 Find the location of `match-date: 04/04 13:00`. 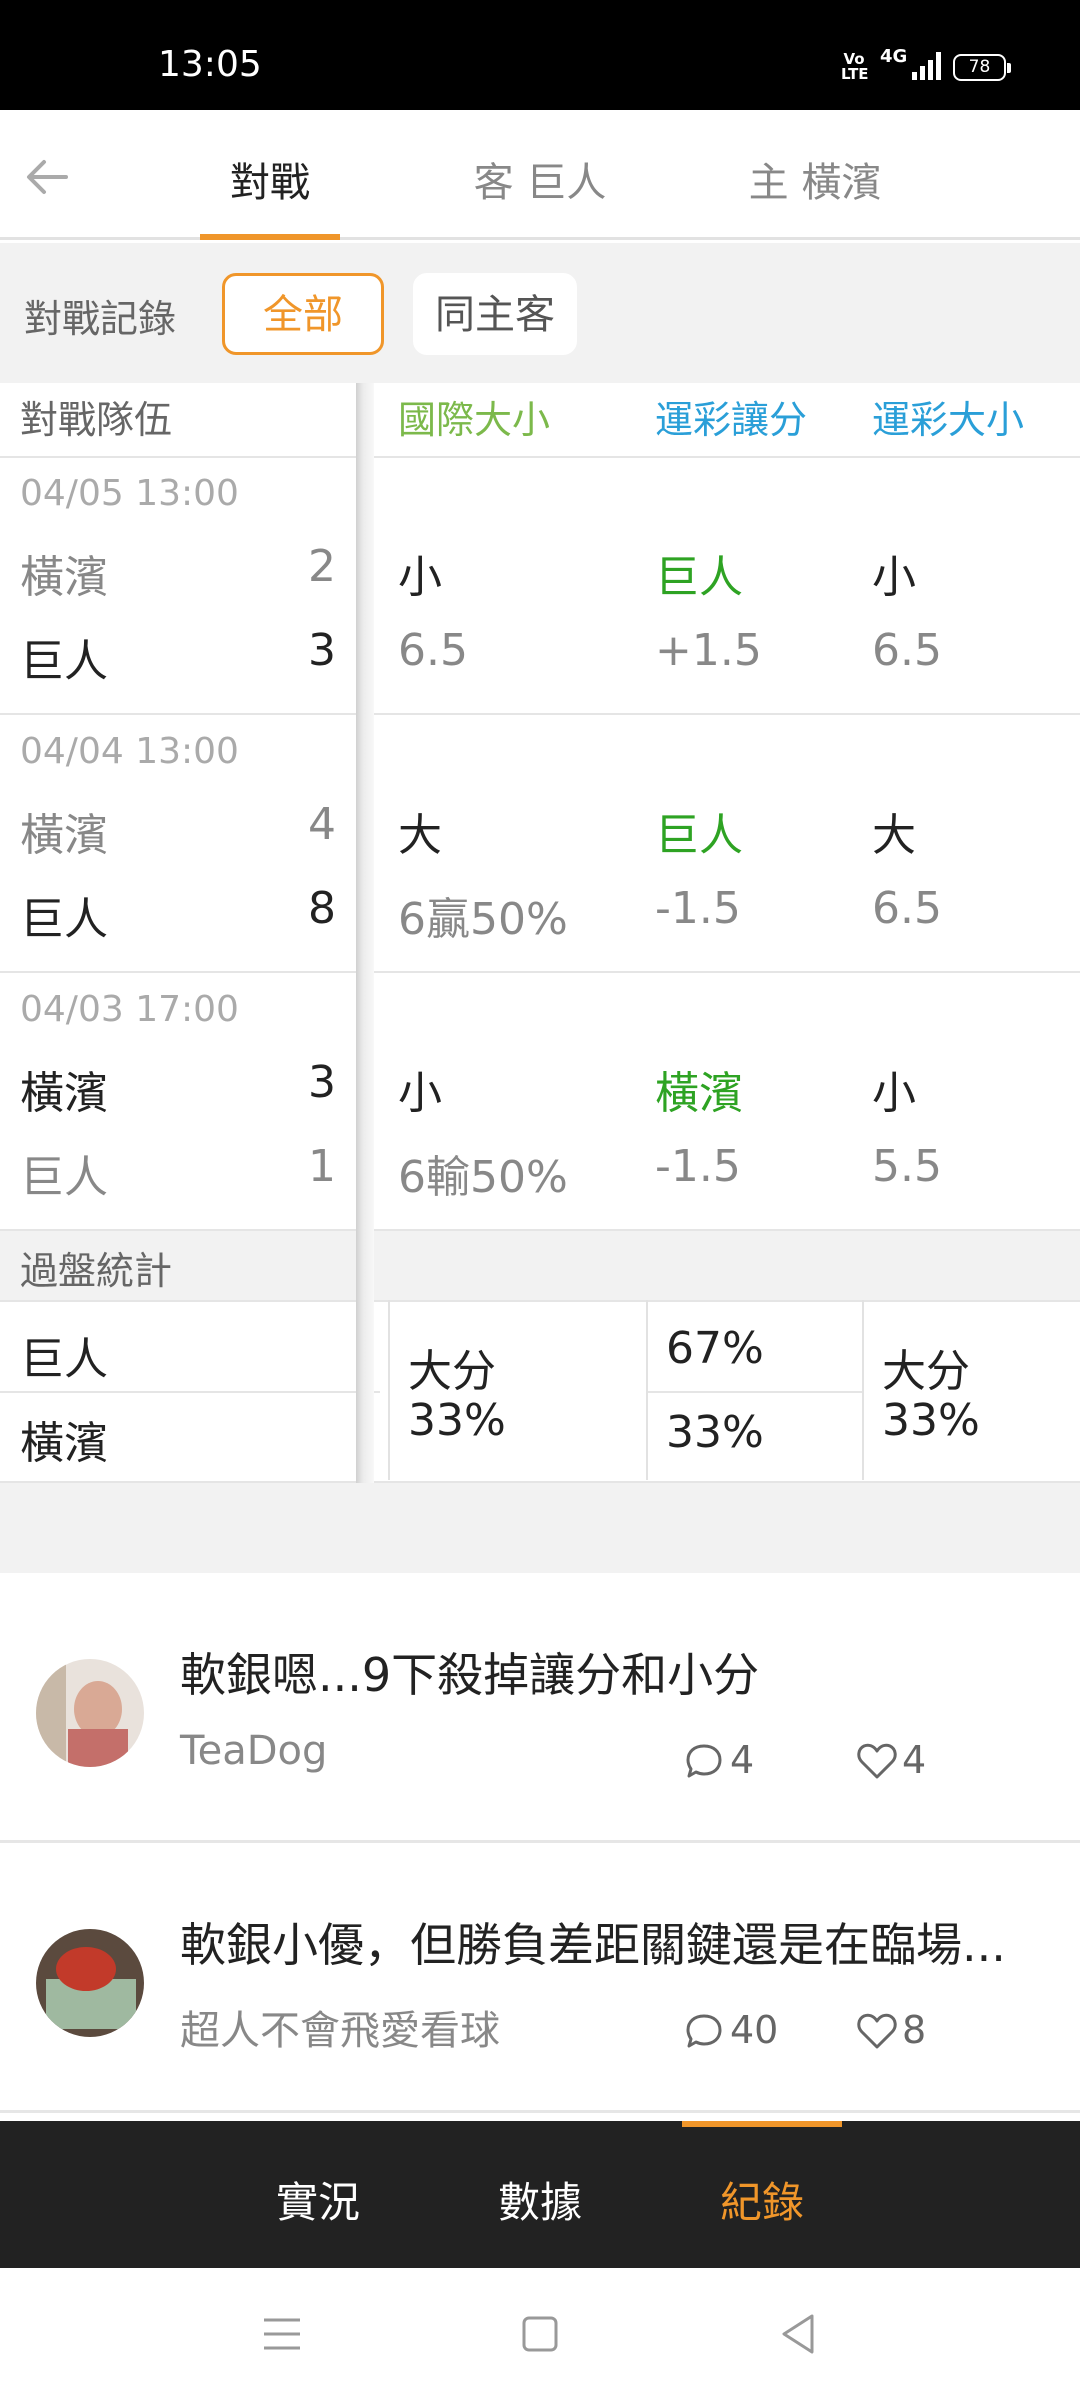

match-date: 04/04 13:00 is located at coordinates (129, 751).